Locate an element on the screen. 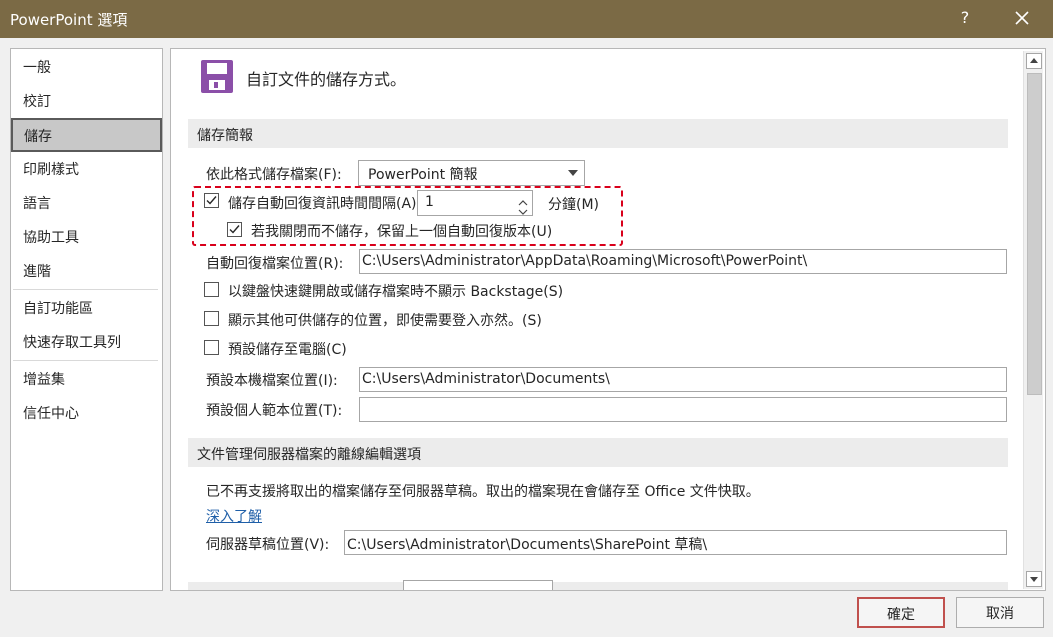 Image resolution: width=1053 pixels, height=637 pixels. autorecover-checkbox is located at coordinates (211, 200).